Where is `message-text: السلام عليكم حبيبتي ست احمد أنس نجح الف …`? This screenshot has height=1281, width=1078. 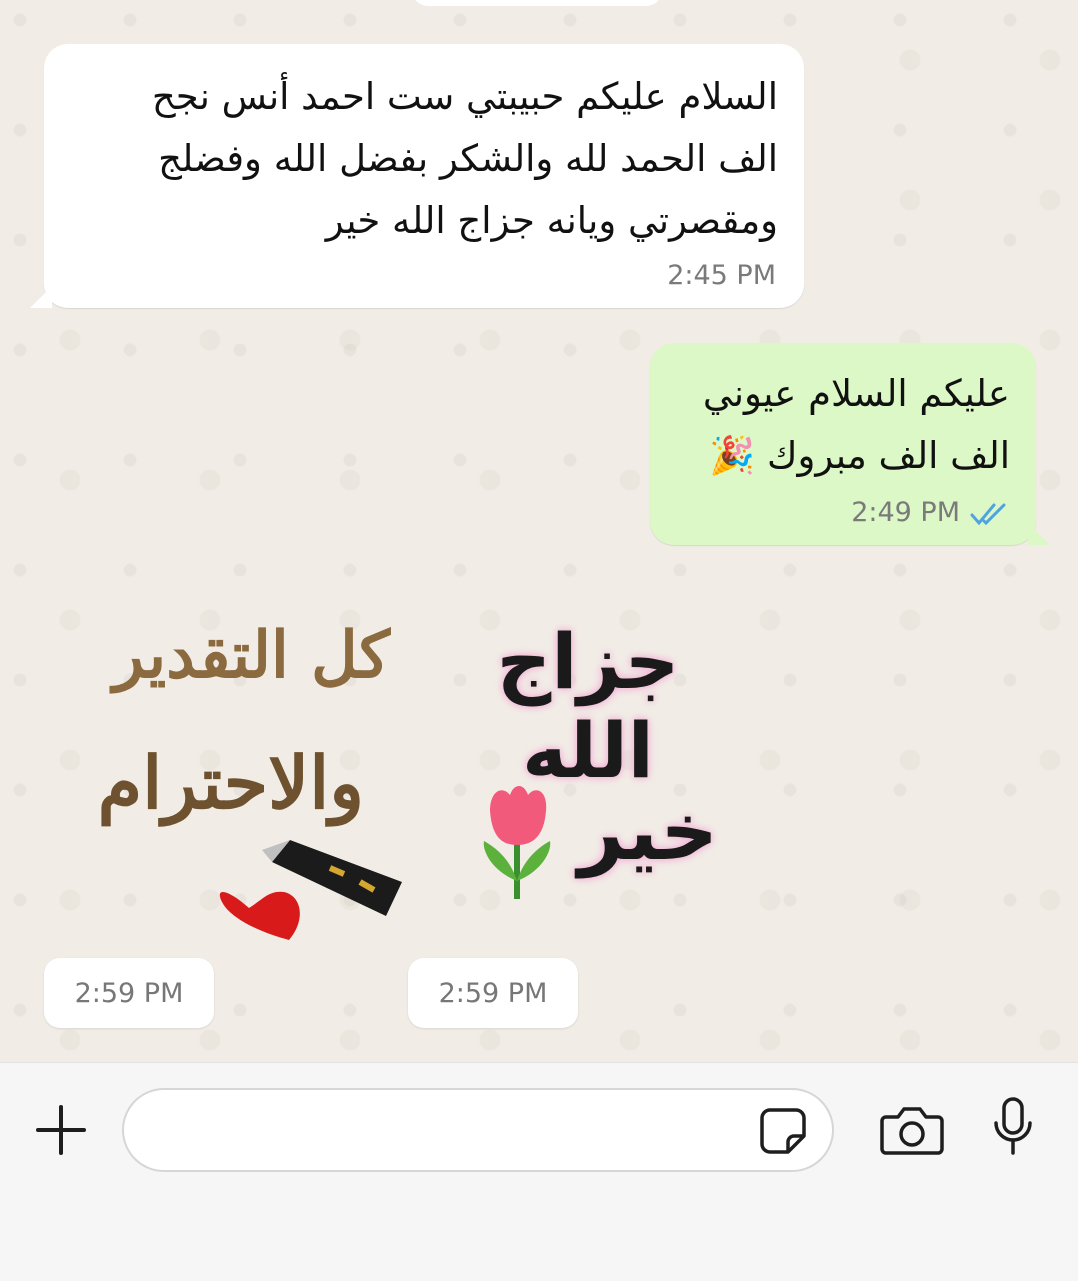 message-text: السلام عليكم حبيبتي ست احمد أنس نجح الف … is located at coordinates (418, 159).